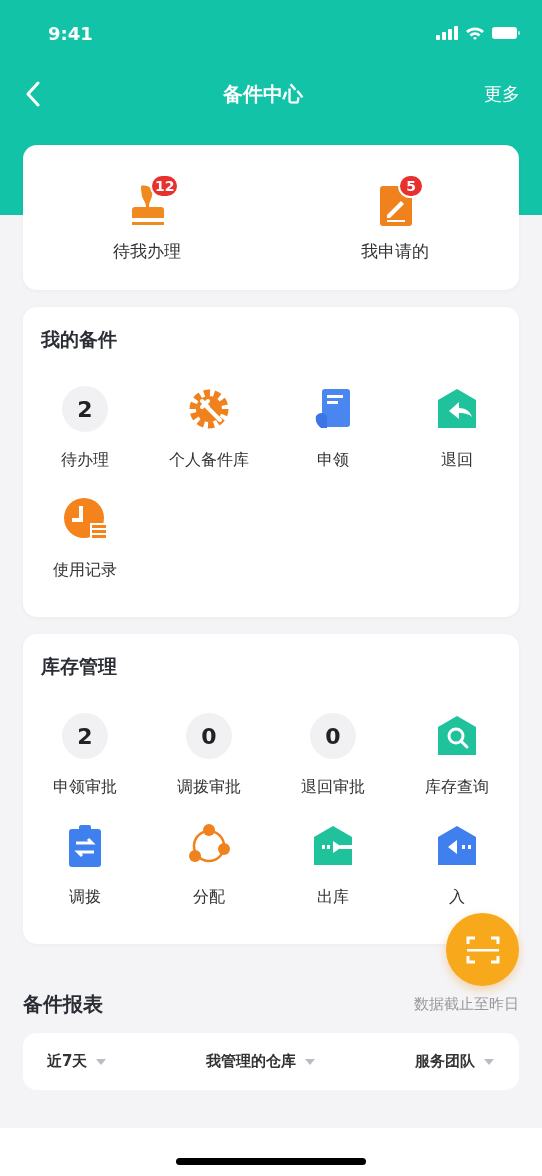 The width and height of the screenshot is (542, 1176). Describe the element at coordinates (209, 460) in the screenshot. I see `menu-label: 个人备件库` at that location.